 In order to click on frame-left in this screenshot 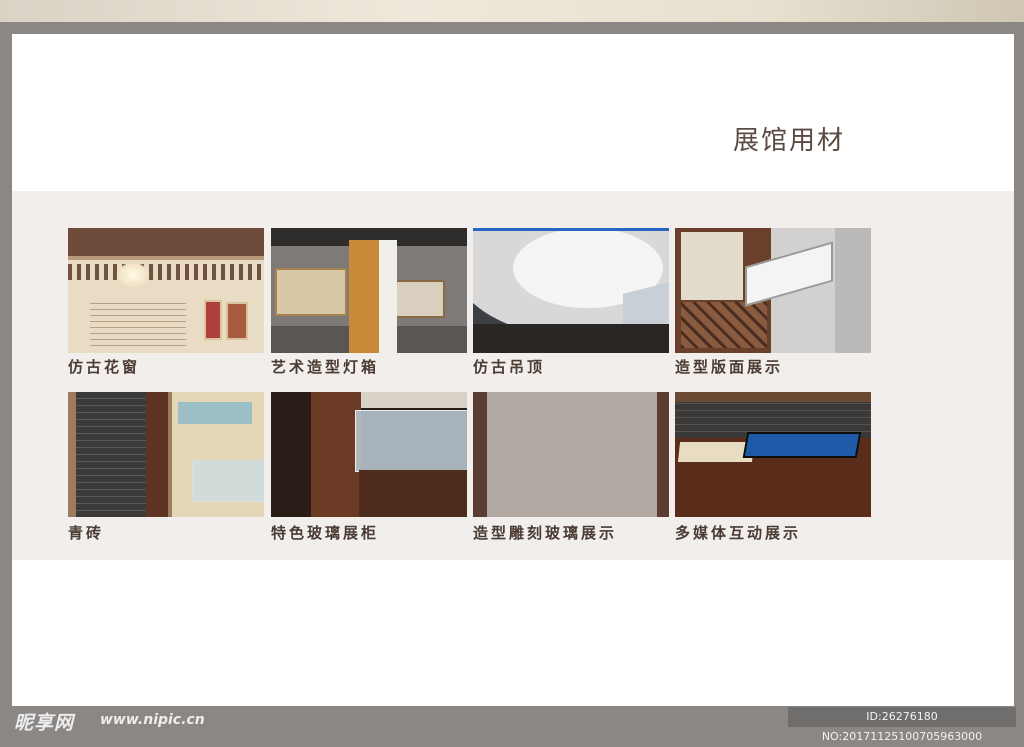, I will do `click(480, 454)`.